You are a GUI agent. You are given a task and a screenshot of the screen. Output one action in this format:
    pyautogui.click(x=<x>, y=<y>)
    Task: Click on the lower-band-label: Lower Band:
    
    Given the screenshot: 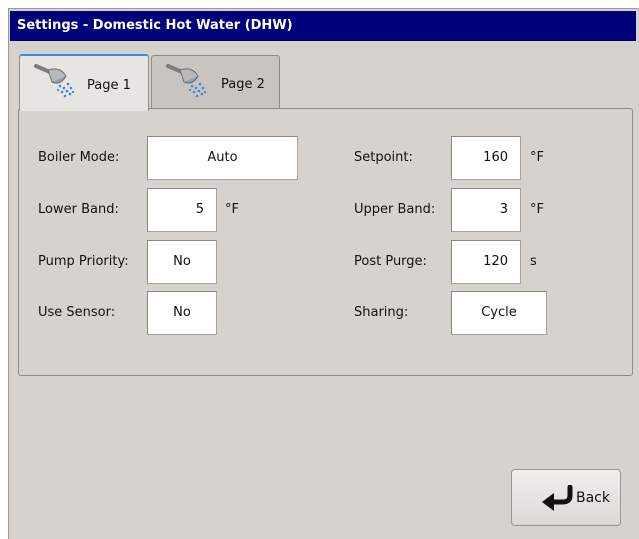 What is the action you would take?
    pyautogui.click(x=78, y=209)
    